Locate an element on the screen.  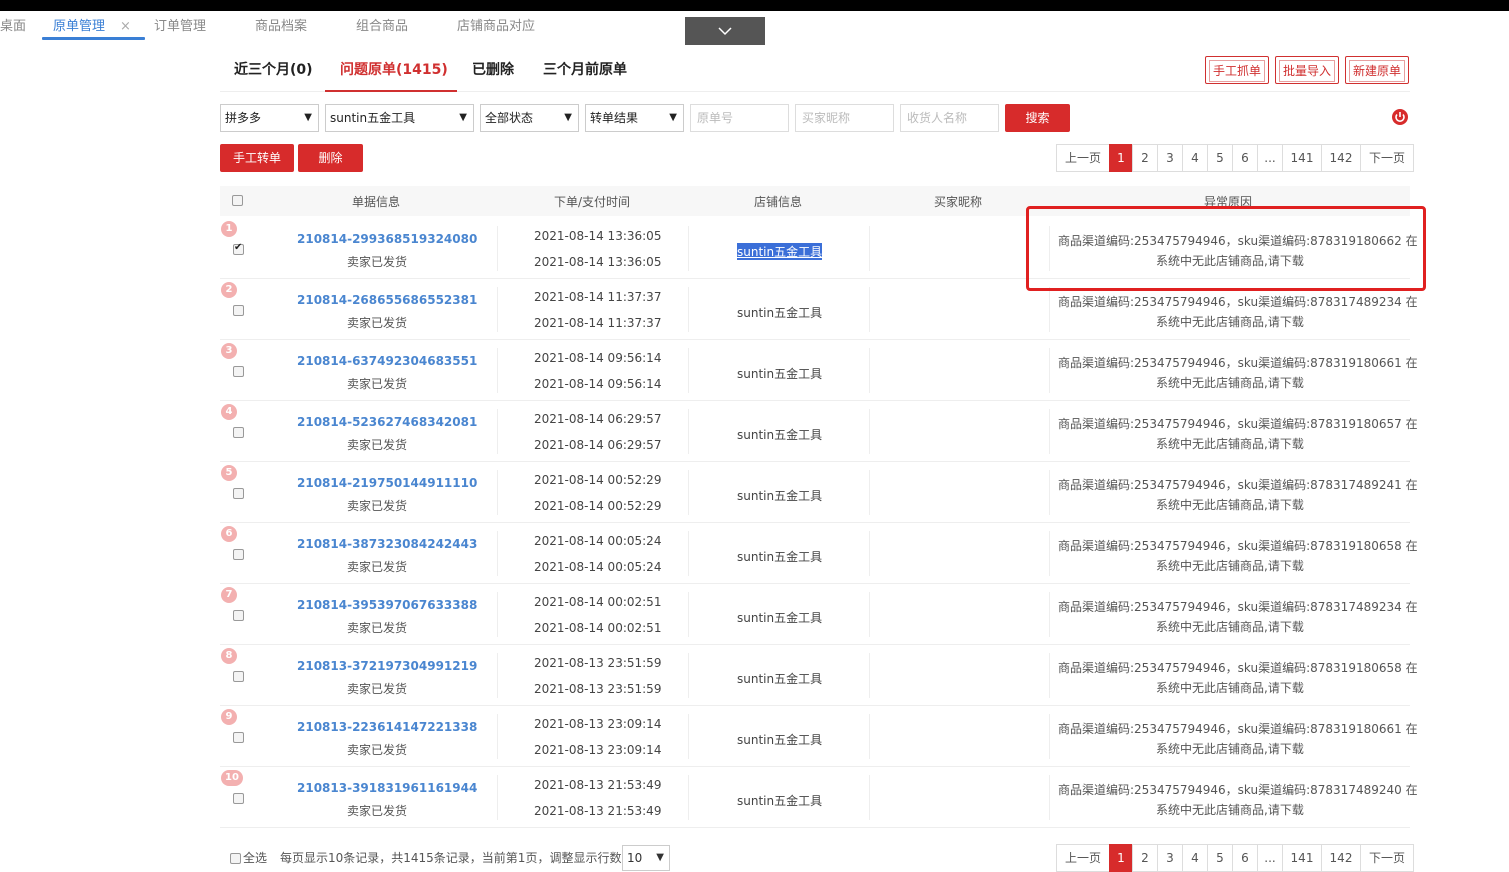
nav-tab-combo-products: 组合商品 is located at coordinates (382, 27).